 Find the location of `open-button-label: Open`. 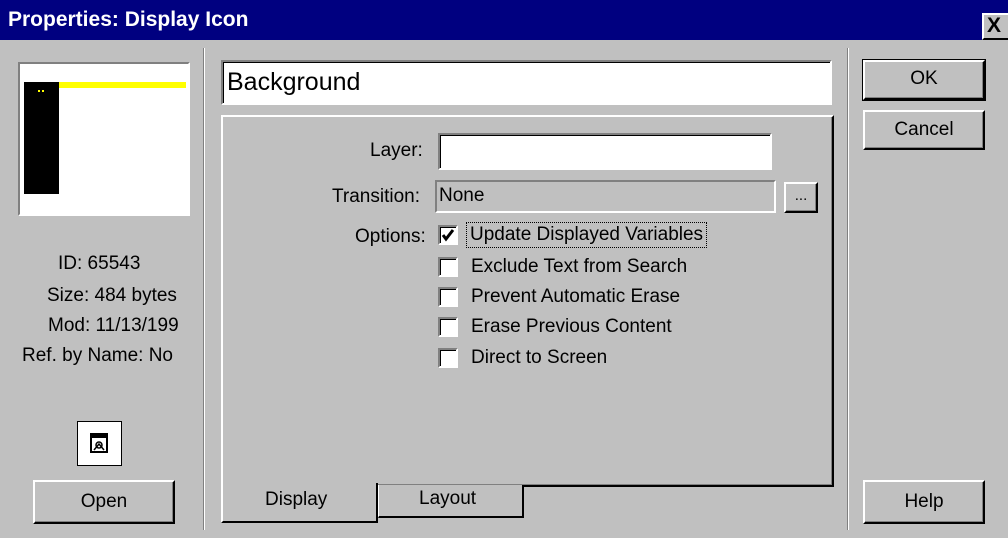

open-button-label: Open is located at coordinates (104, 501).